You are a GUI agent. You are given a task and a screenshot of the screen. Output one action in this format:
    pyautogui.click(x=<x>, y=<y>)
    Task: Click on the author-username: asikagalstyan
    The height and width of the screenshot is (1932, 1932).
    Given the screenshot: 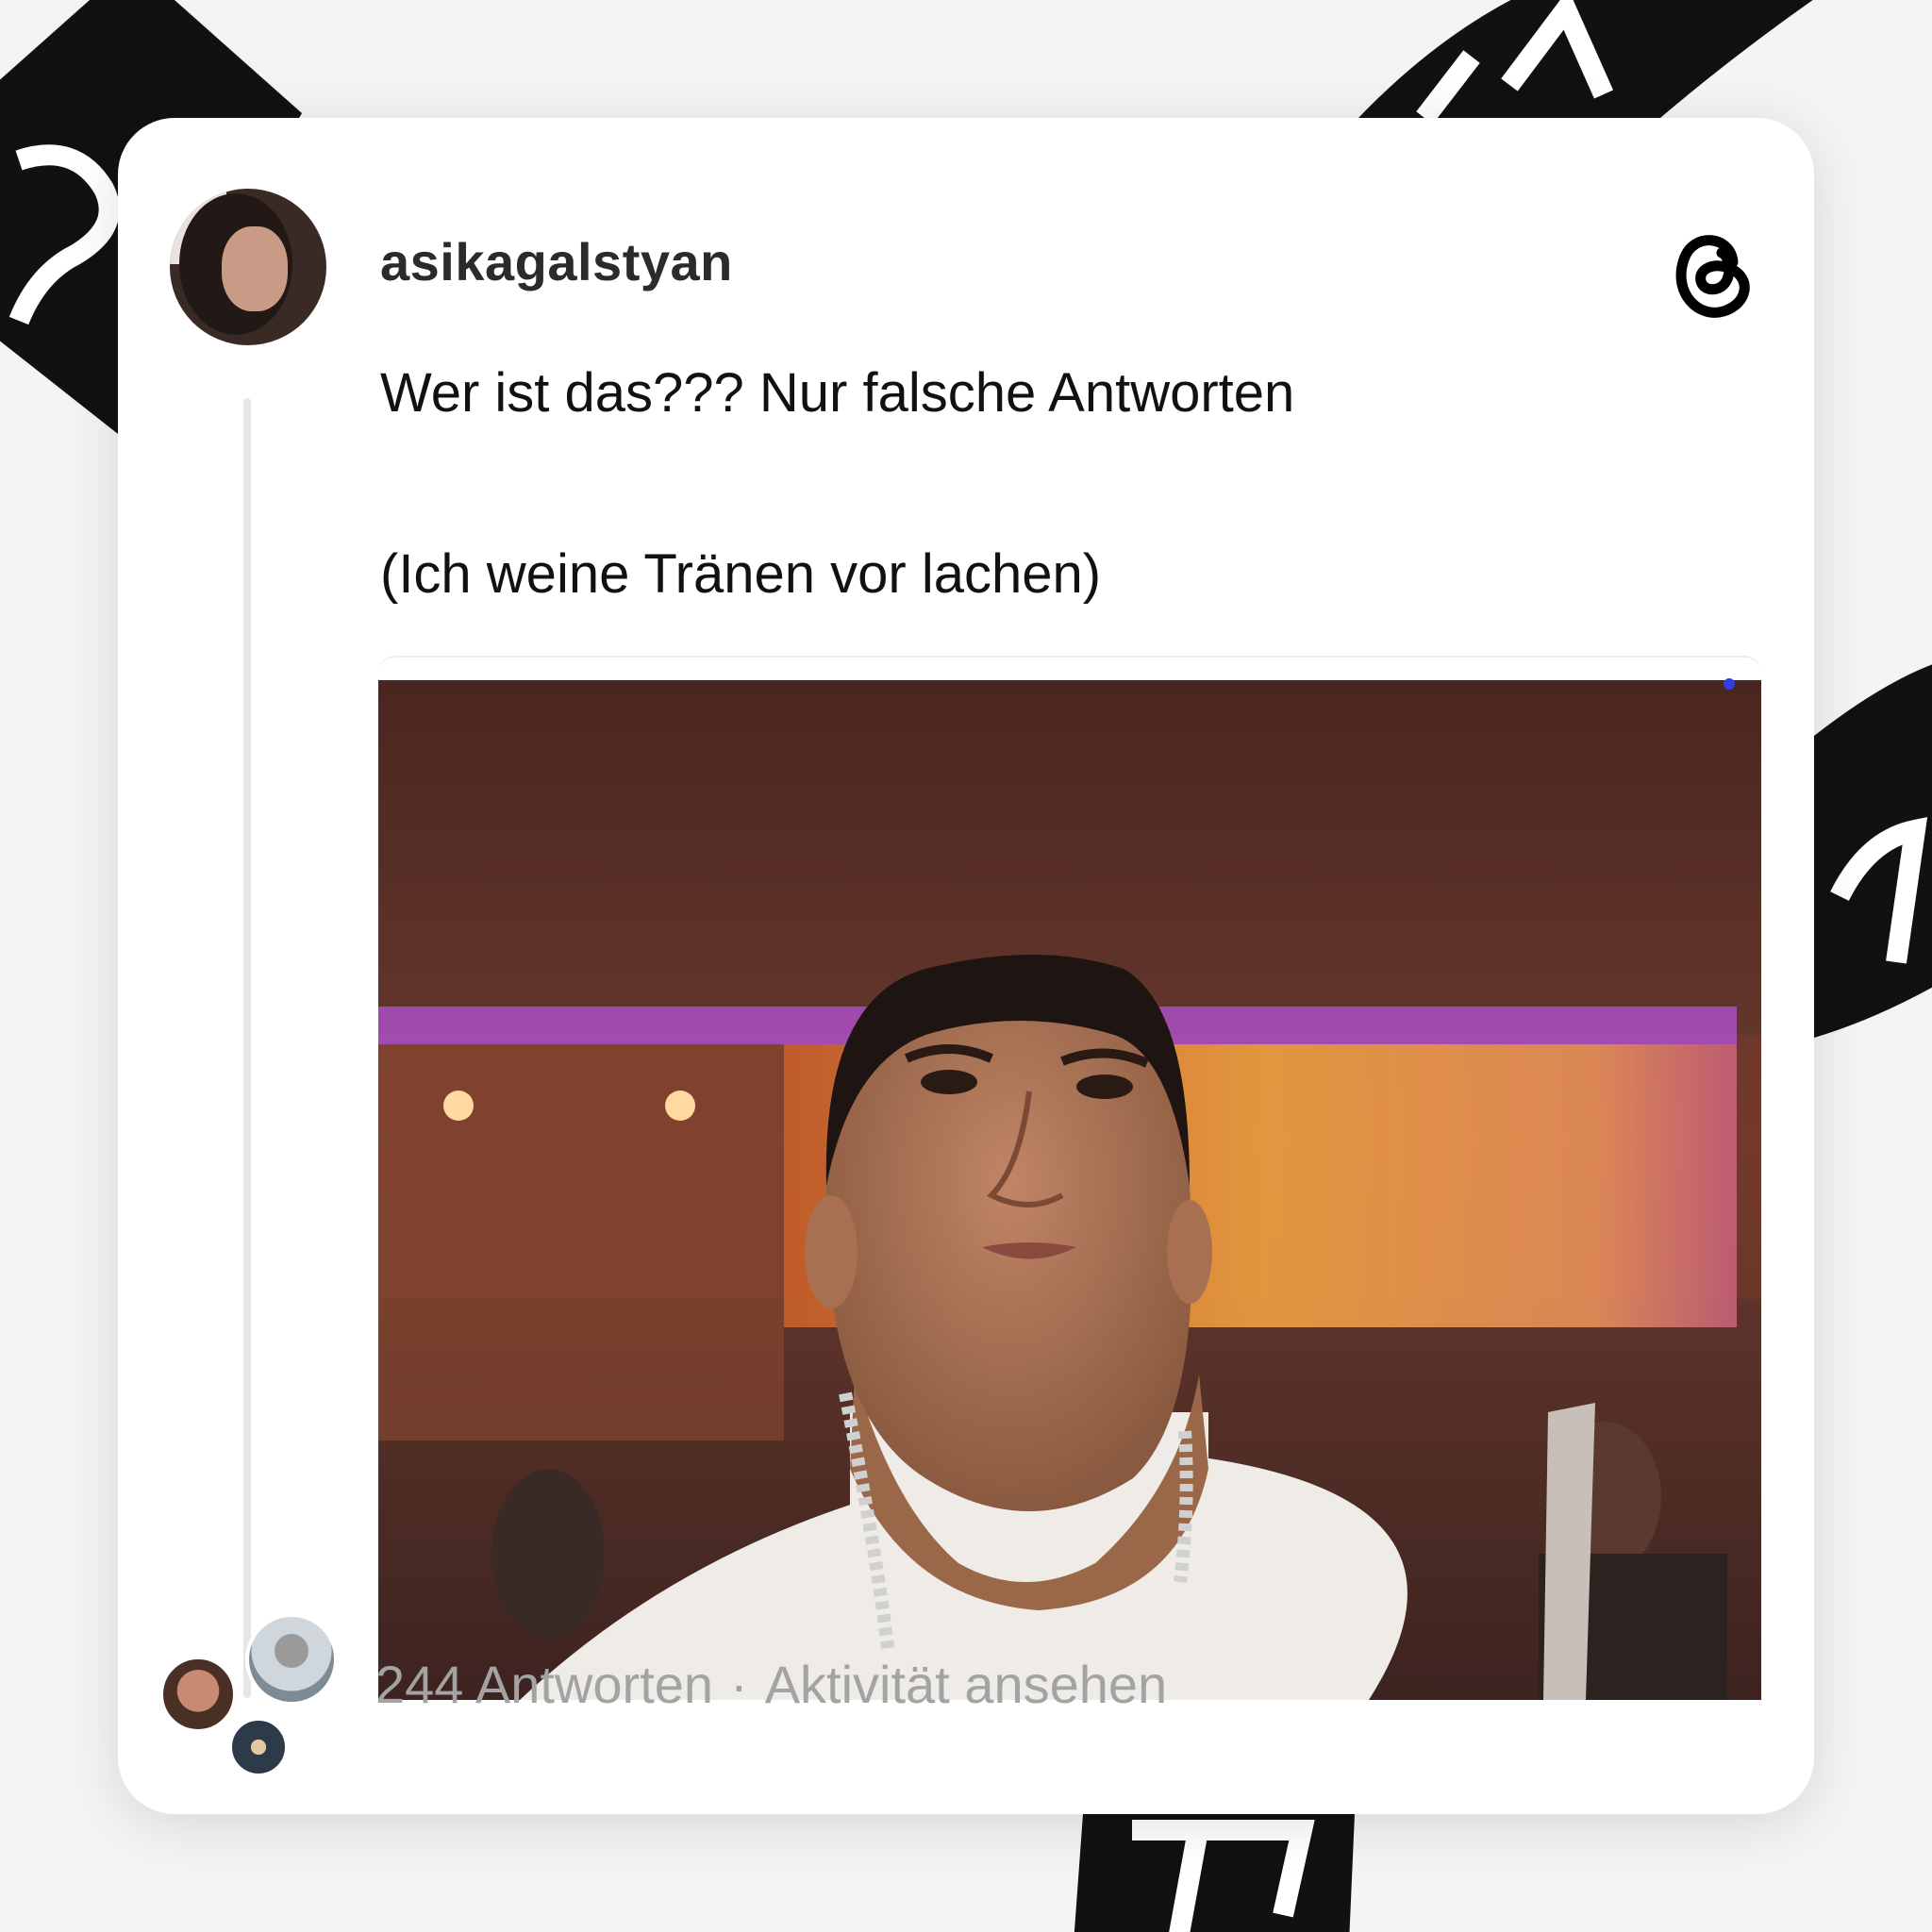 What is the action you would take?
    pyautogui.click(x=556, y=261)
    